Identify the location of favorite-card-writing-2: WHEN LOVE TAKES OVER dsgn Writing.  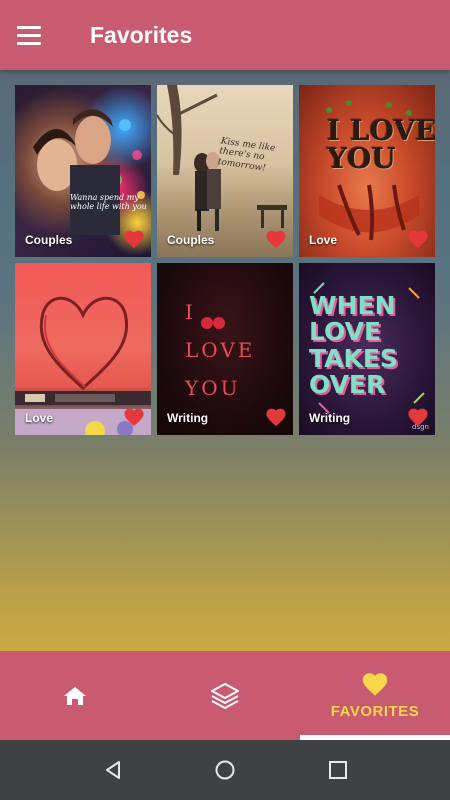
(367, 349).